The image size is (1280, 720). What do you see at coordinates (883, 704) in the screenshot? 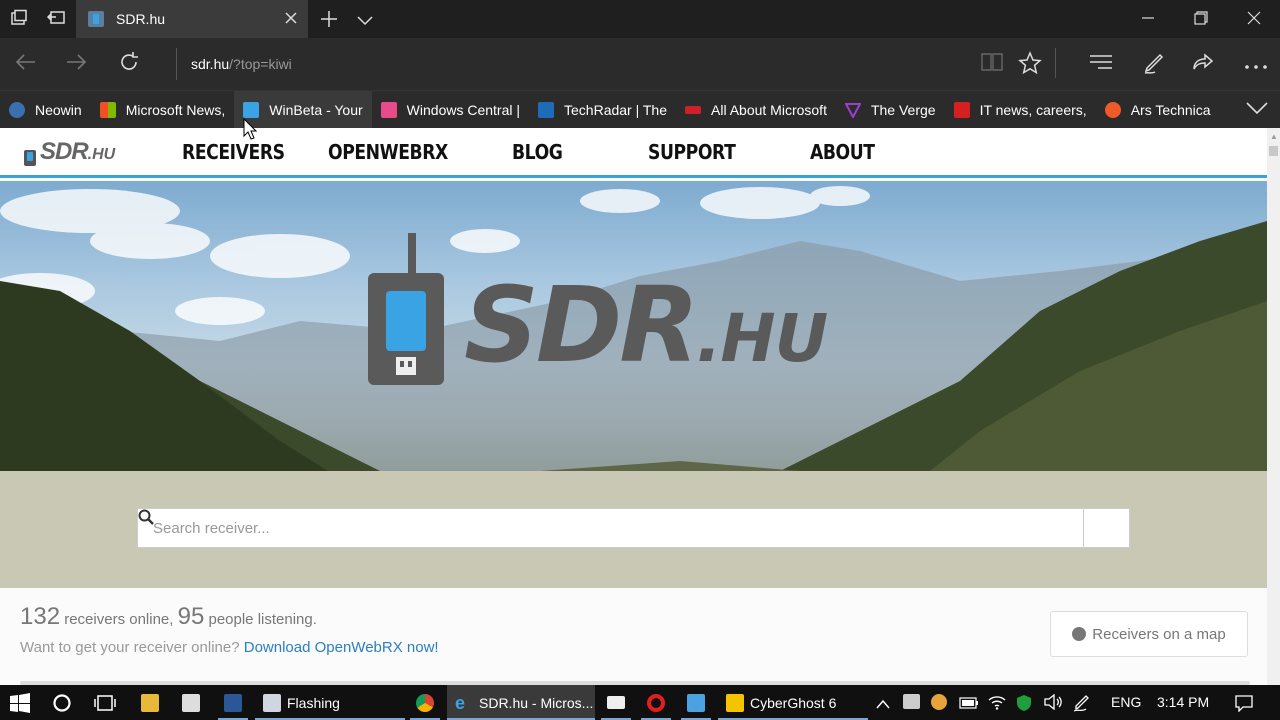
I see `show-hidden-icons-icon` at bounding box center [883, 704].